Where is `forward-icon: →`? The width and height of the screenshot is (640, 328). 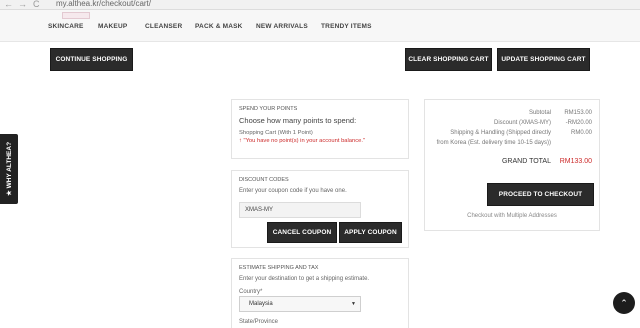 forward-icon: → is located at coordinates (22, 4).